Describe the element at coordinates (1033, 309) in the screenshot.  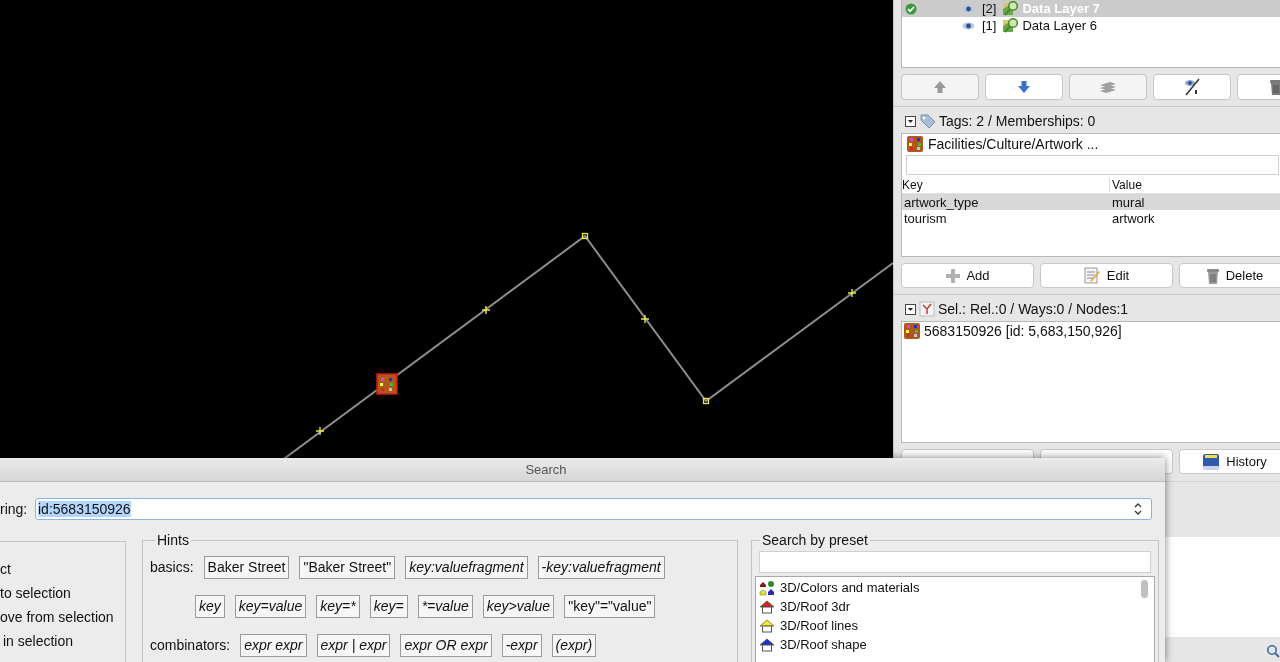
I see `selection-header: Sel.: Rel.:0 / Ways:0 / Nodes:1` at that location.